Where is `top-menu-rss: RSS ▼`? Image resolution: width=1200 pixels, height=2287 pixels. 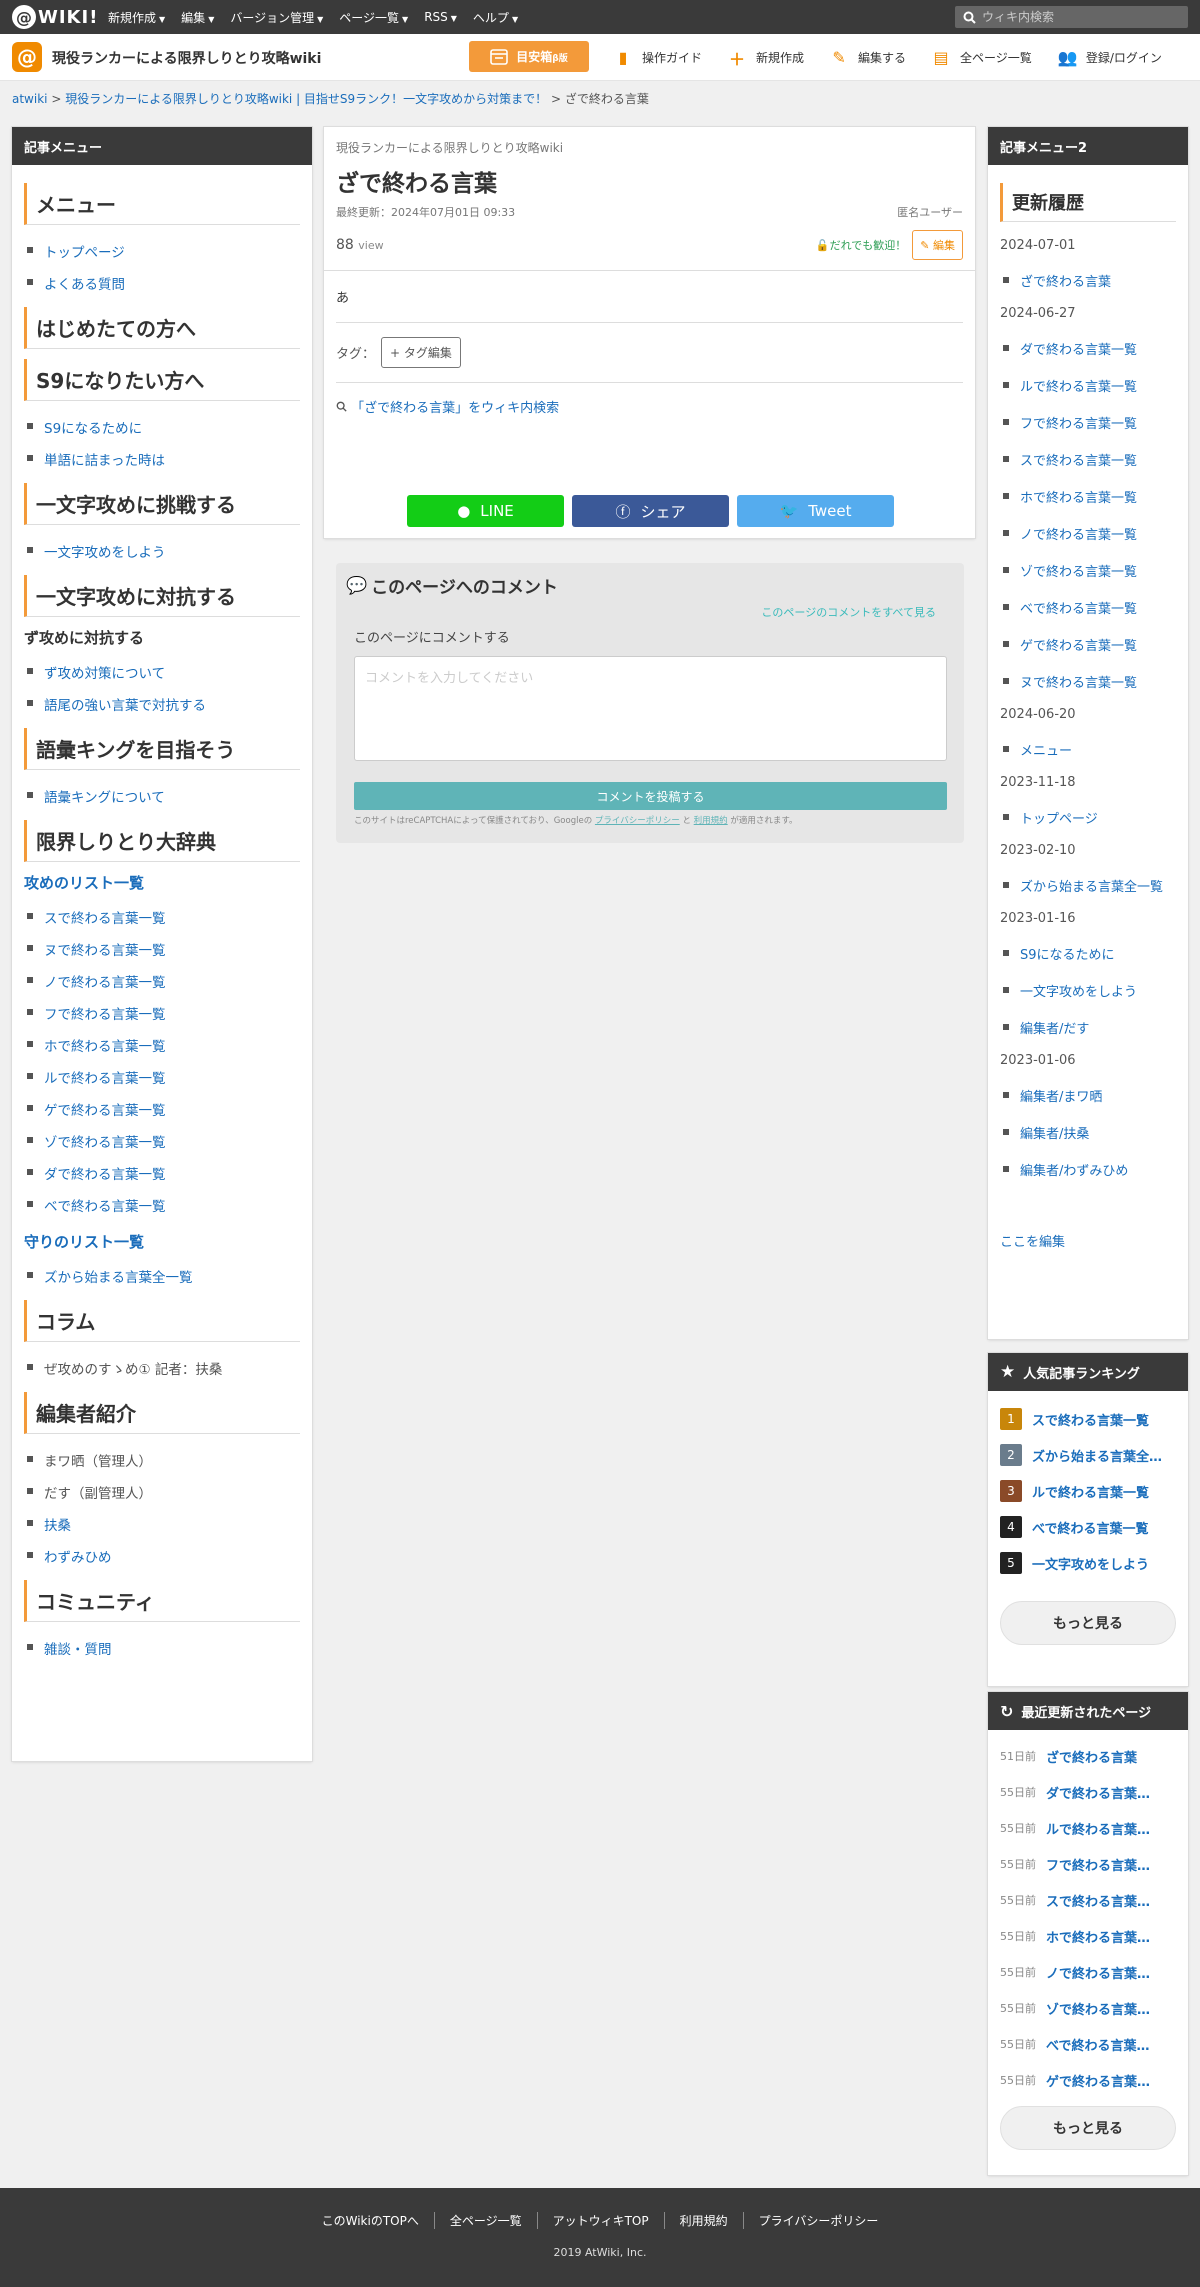 top-menu-rss: RSS ▼ is located at coordinates (440, 17).